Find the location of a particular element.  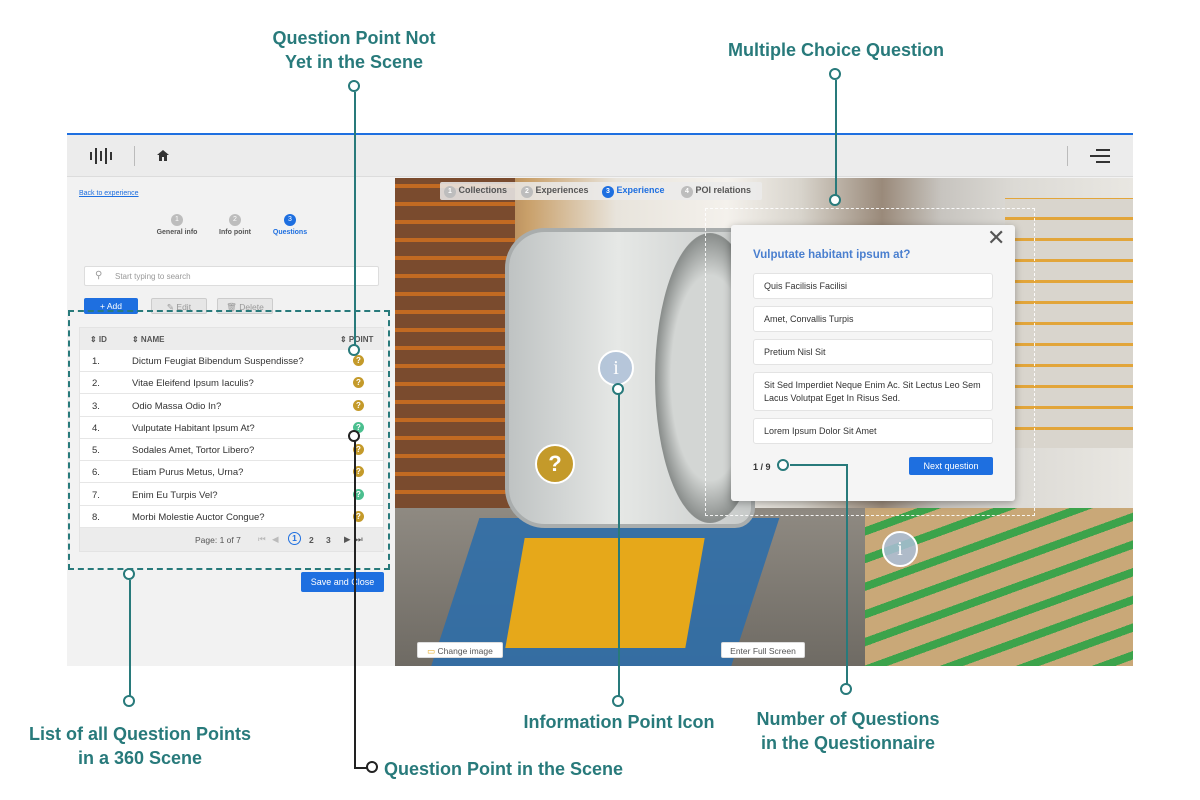

callout-num-q: Number of Questions in the Questionnaire is located at coordinates (848, 731).